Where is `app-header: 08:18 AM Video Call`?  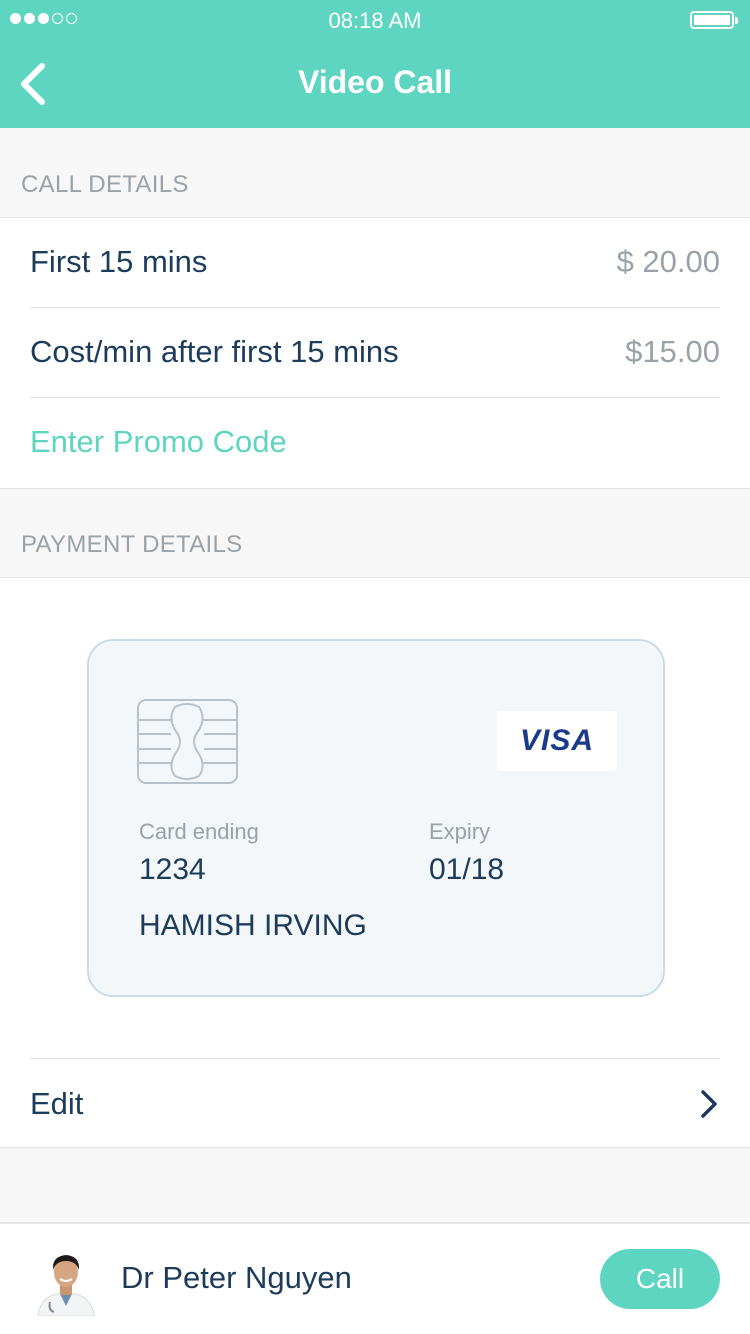
app-header: 08:18 AM Video Call is located at coordinates (375, 64).